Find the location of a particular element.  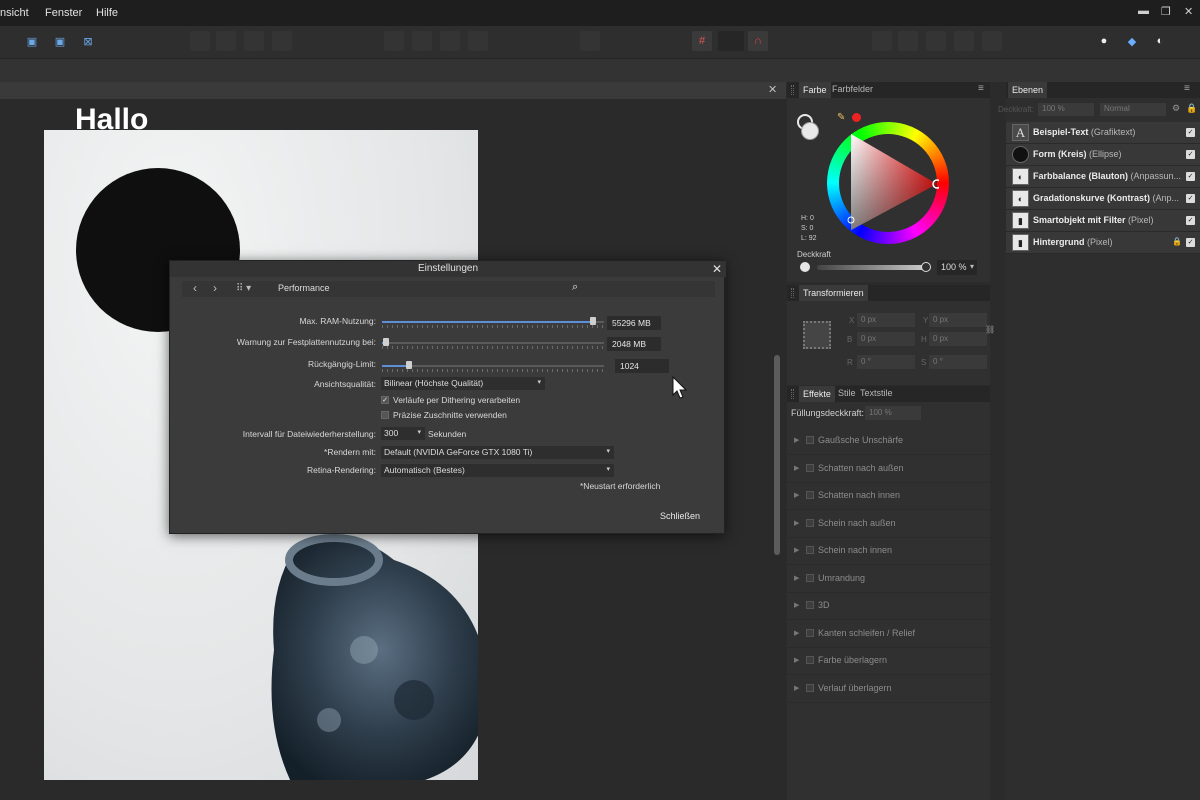

view-quality-dropdown: Bilinear (Höchste Qualität) ▾ is located at coordinates (463, 383).